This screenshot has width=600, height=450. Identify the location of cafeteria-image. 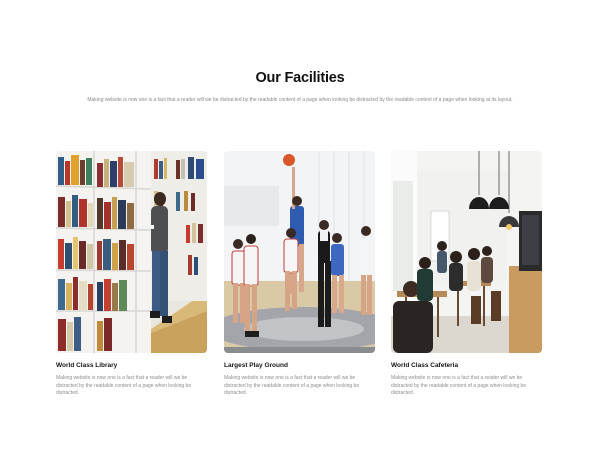
(466, 252).